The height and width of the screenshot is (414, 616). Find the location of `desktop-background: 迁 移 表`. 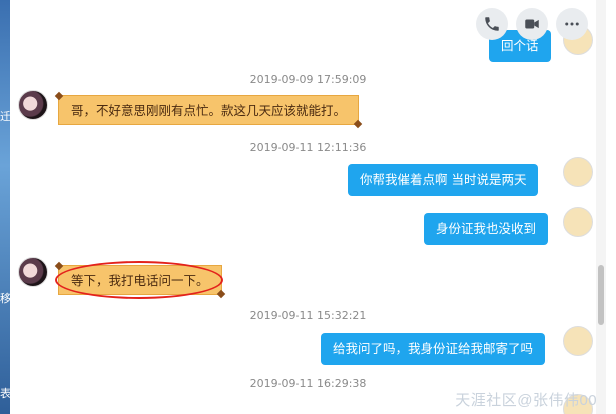

desktop-background: 迁 移 表 is located at coordinates (5, 207).